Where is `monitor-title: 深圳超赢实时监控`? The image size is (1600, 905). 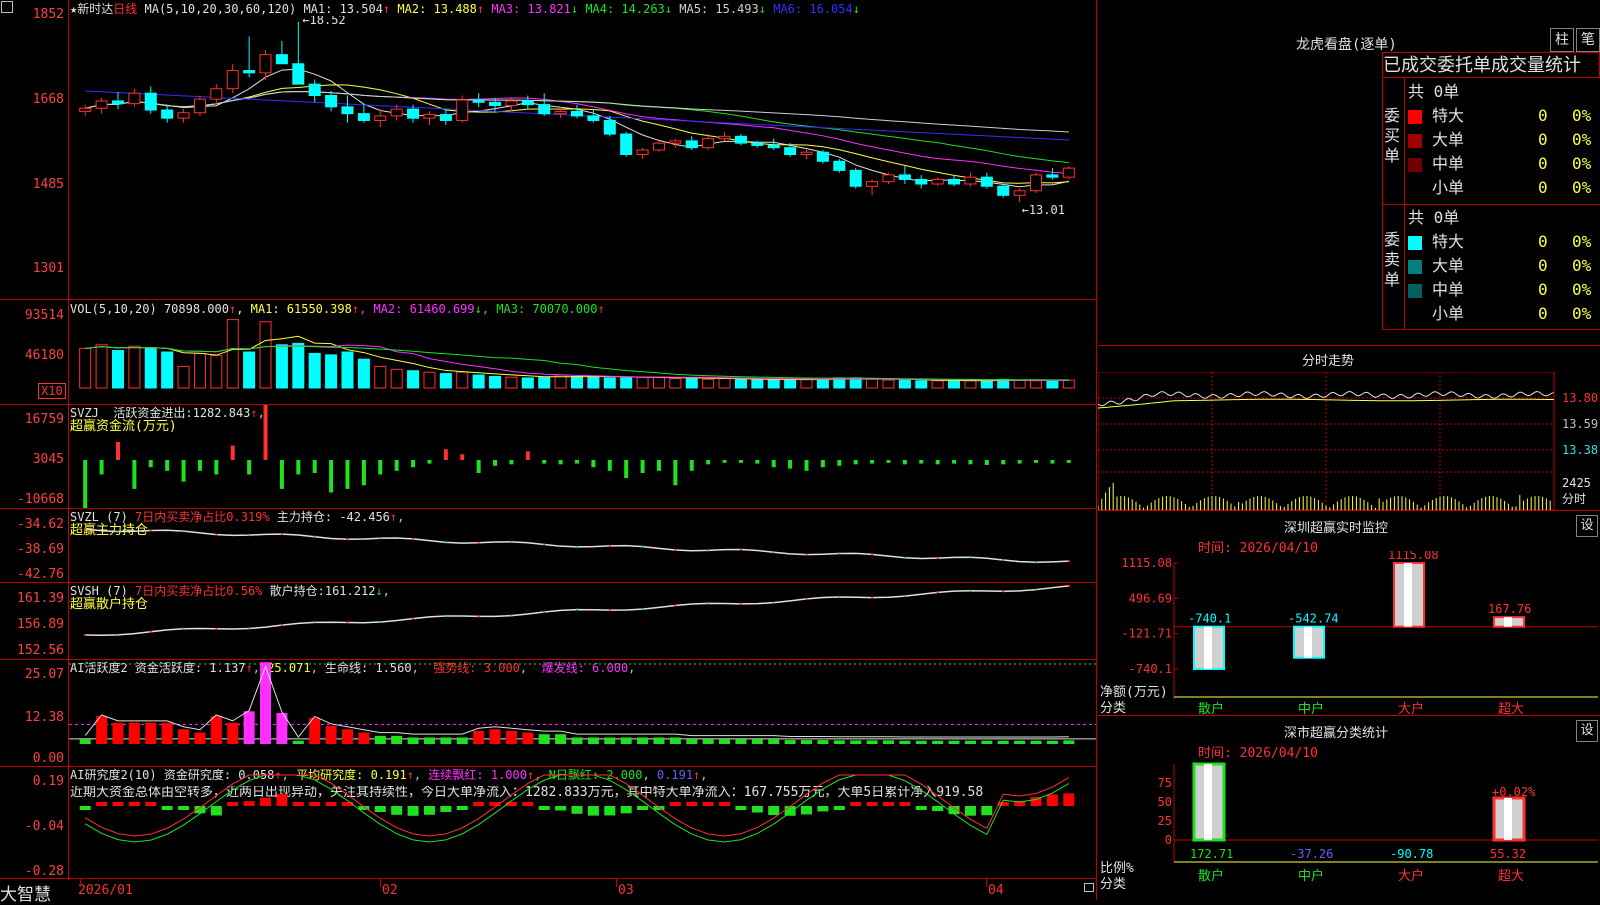
monitor-title: 深圳超赢实时监控 is located at coordinates (1335, 528).